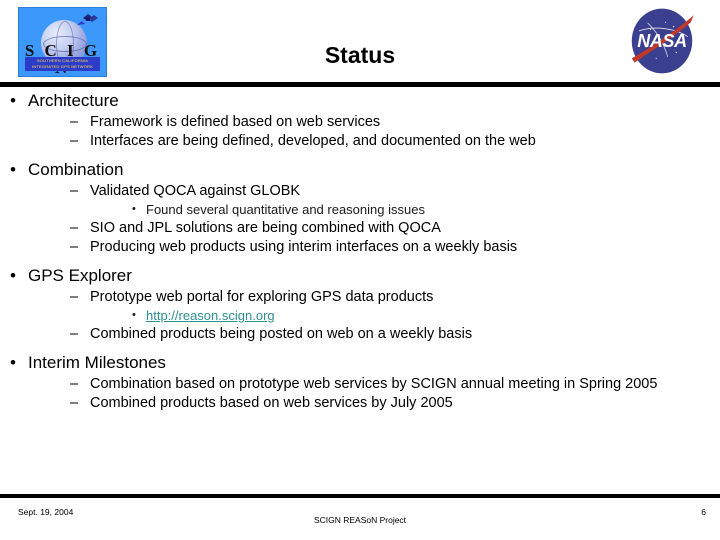 The width and height of the screenshot is (720, 540). Describe the element at coordinates (360, 55) in the screenshot. I see `page-title: Status` at that location.